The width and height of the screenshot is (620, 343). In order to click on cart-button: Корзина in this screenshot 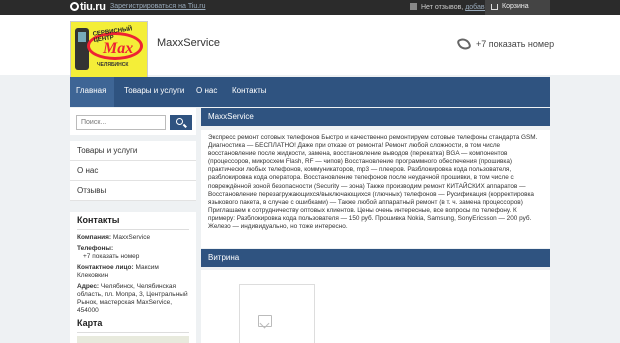, I will do `click(517, 7)`.